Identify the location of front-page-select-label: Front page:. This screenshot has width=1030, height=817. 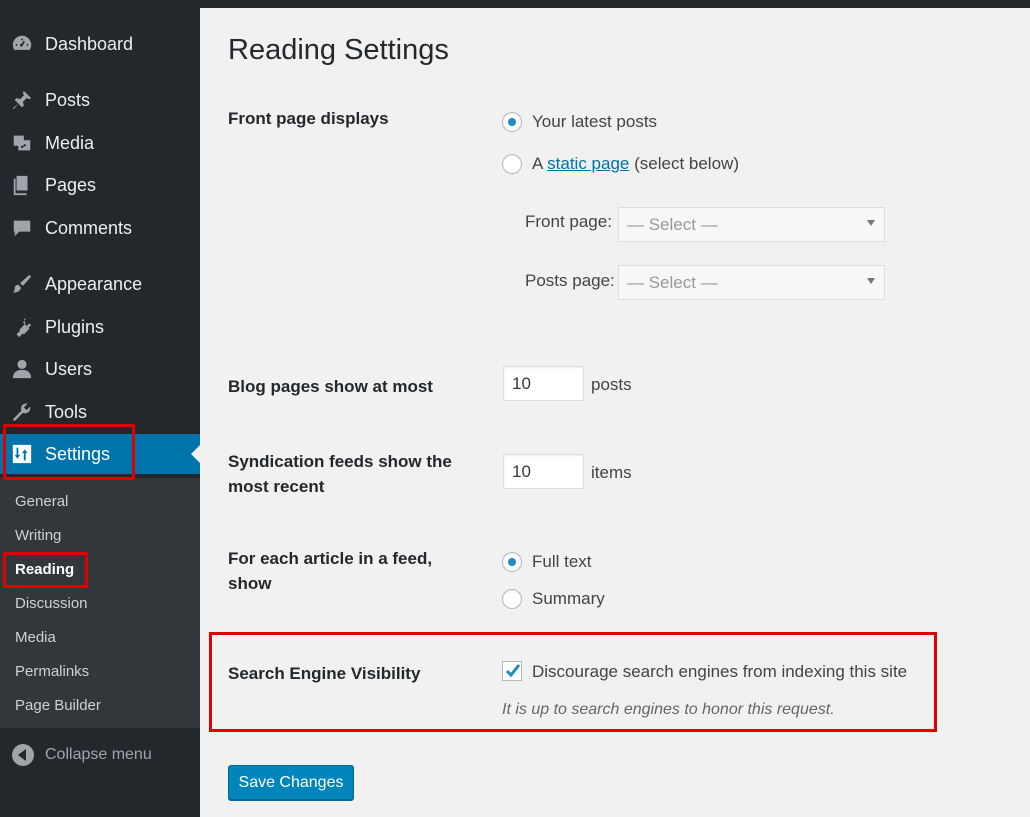
(568, 221).